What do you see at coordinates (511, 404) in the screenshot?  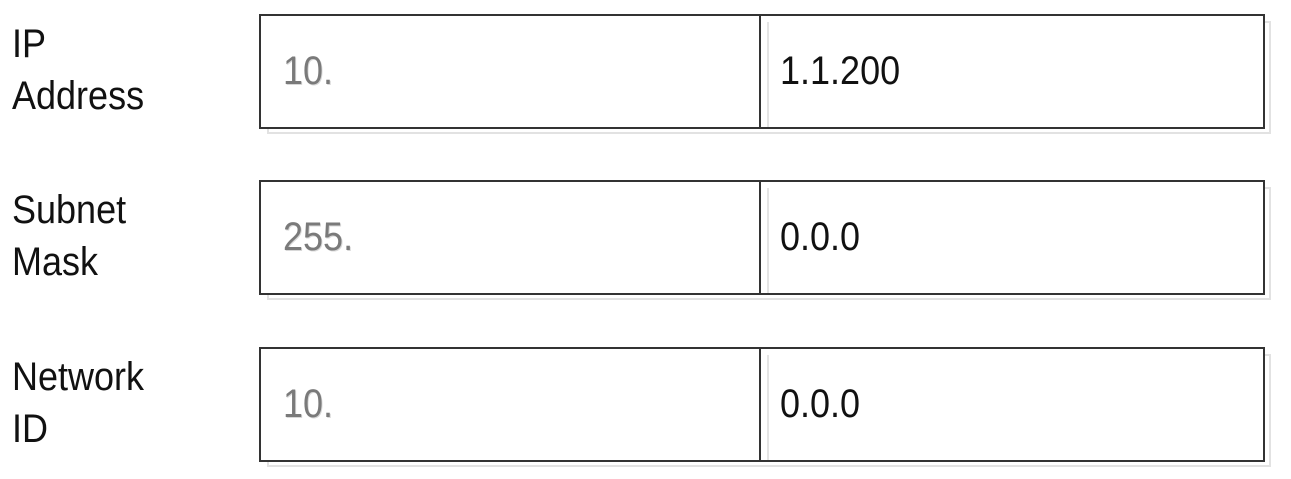 I see `network-id-network-octet: 10.` at bounding box center [511, 404].